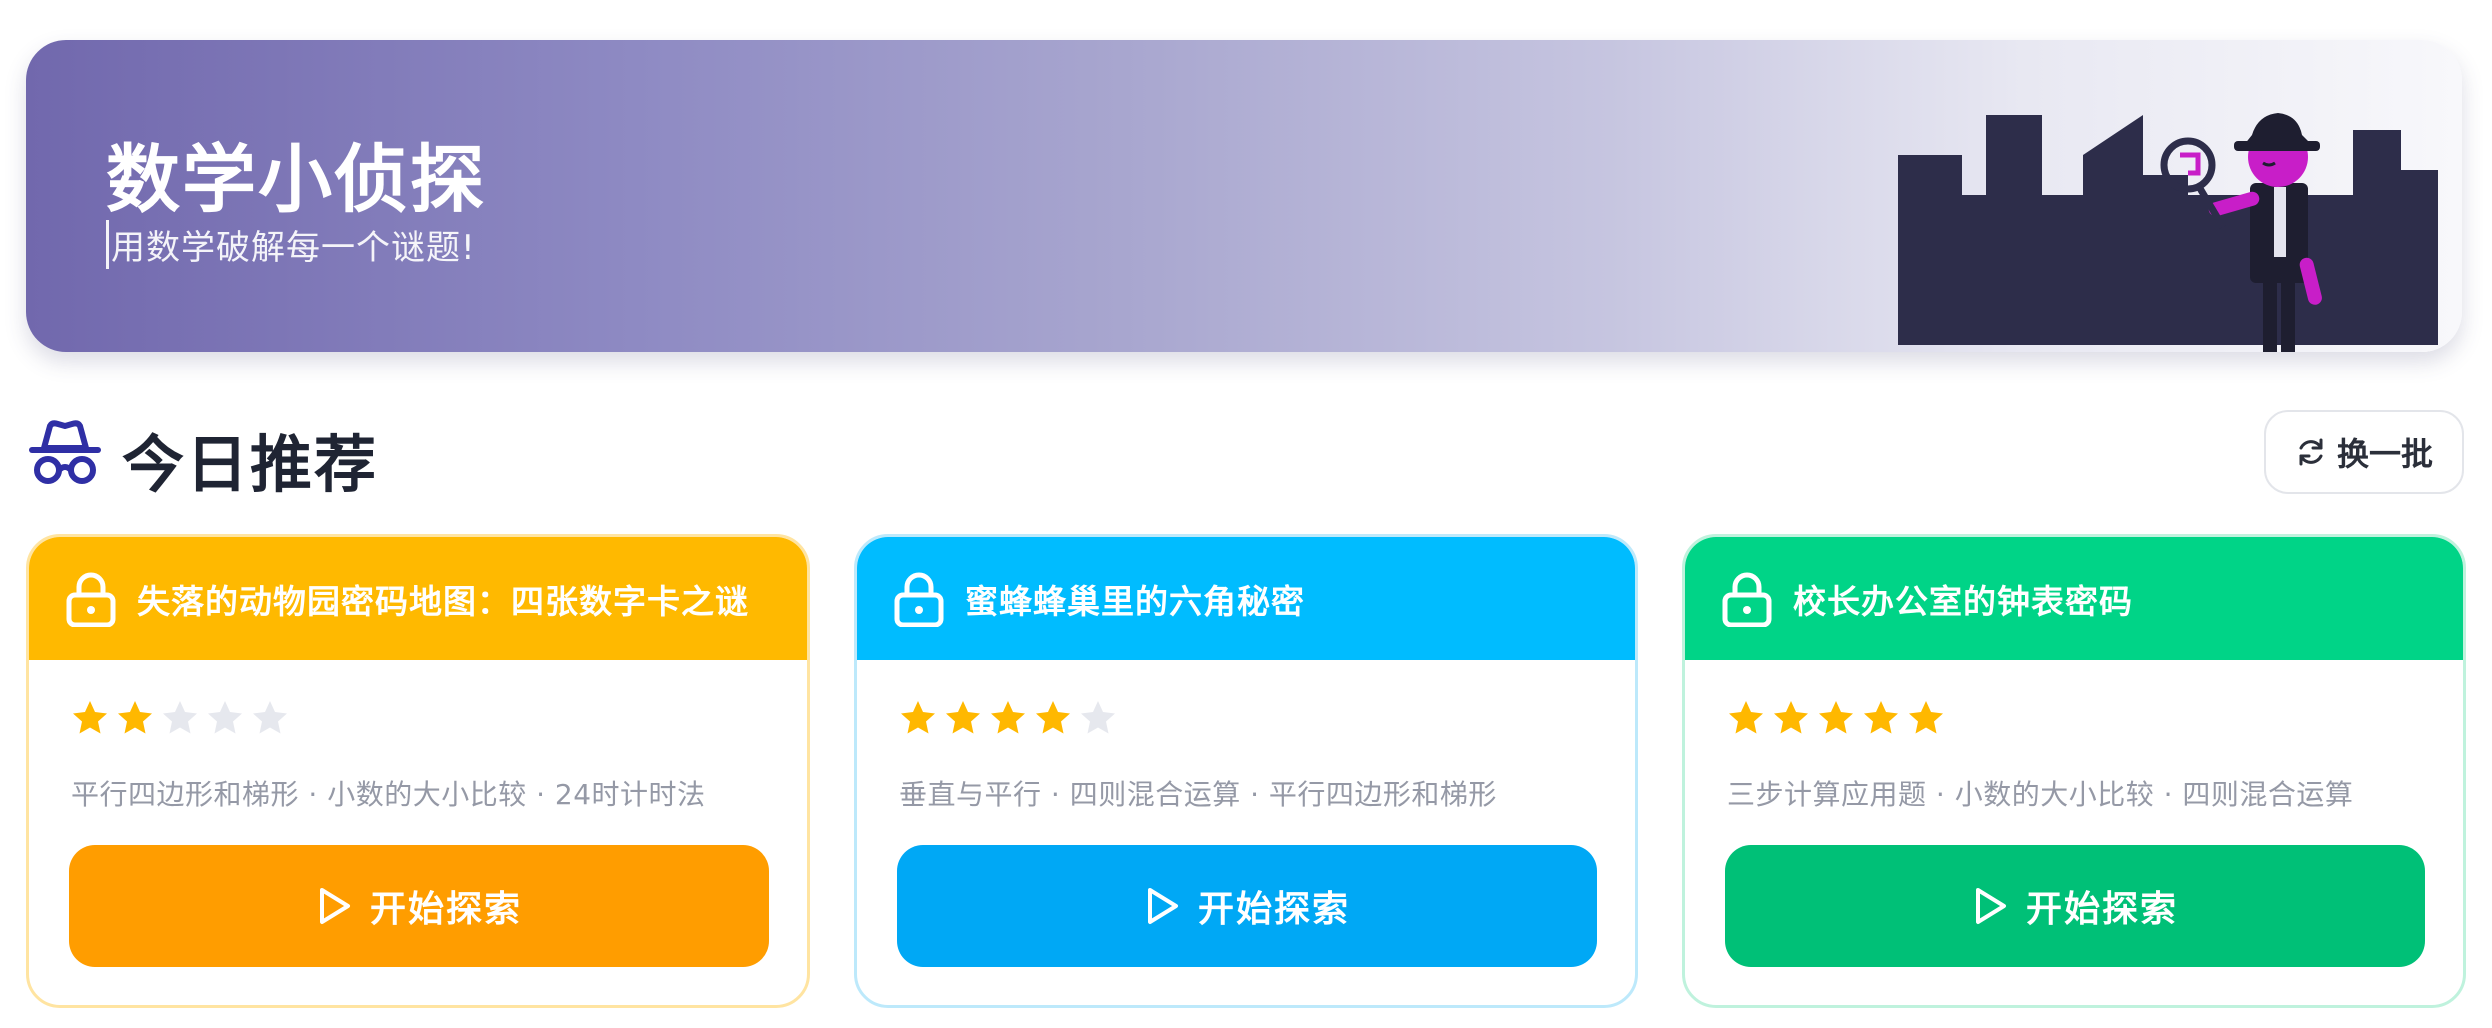 The image size is (2492, 1028). I want to click on card-header: 失落的动物园密码地图：四张数字卡之谜, so click(418, 598).